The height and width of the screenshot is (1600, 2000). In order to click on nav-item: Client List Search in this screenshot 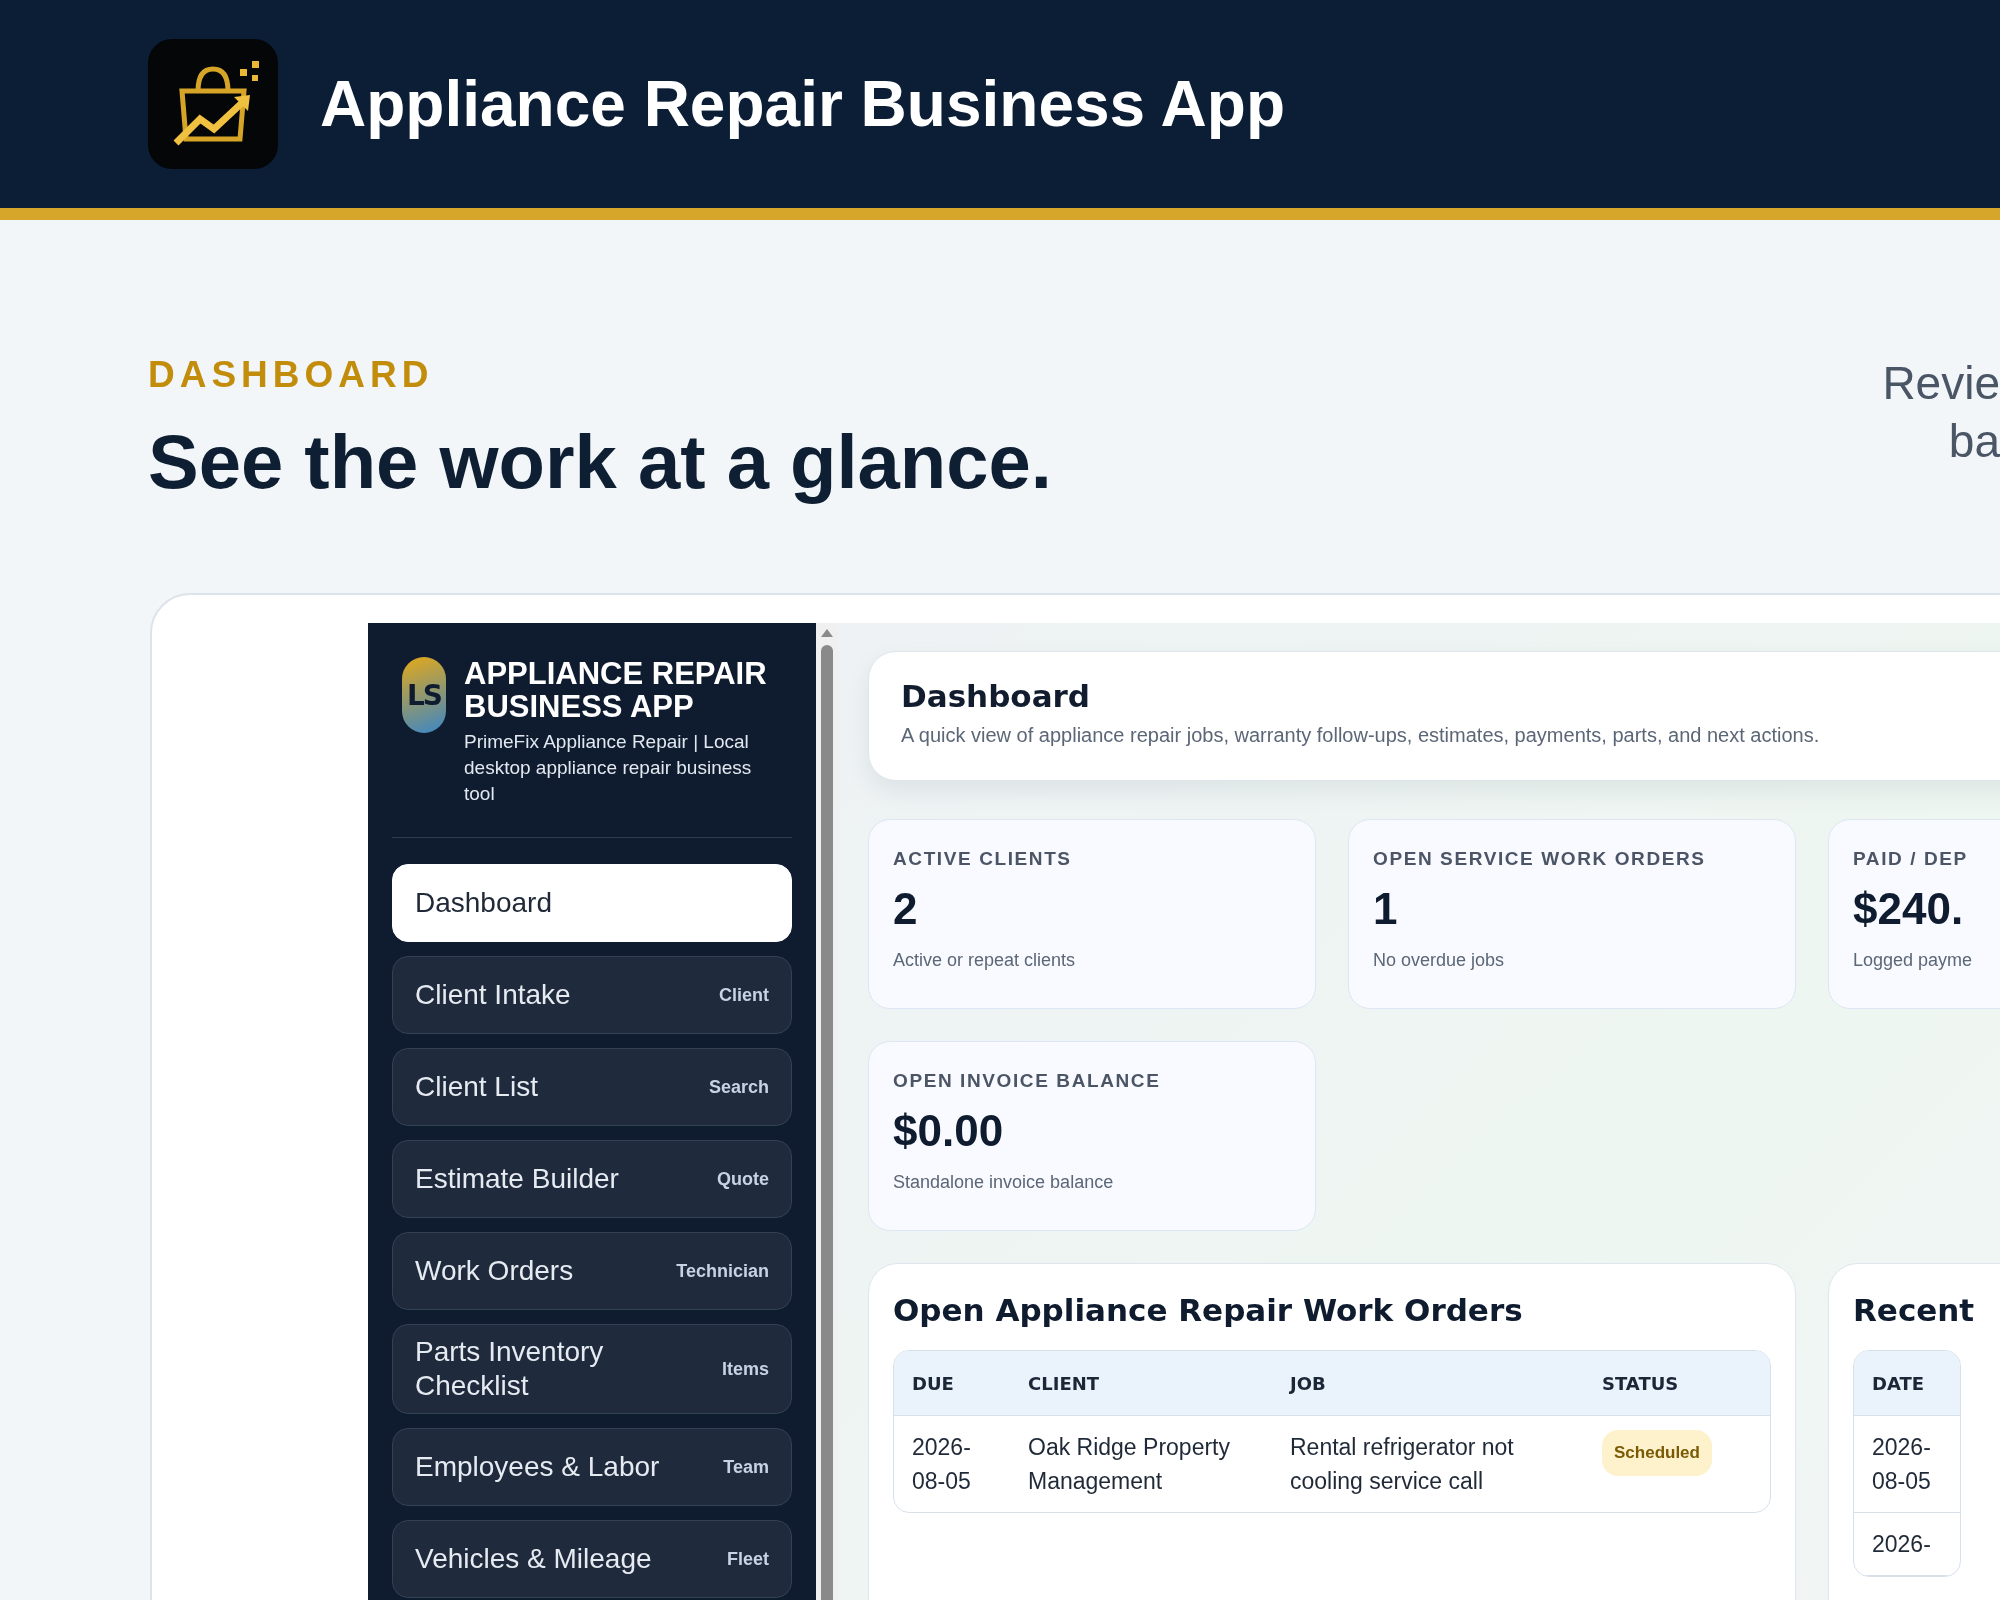, I will do `click(592, 1087)`.